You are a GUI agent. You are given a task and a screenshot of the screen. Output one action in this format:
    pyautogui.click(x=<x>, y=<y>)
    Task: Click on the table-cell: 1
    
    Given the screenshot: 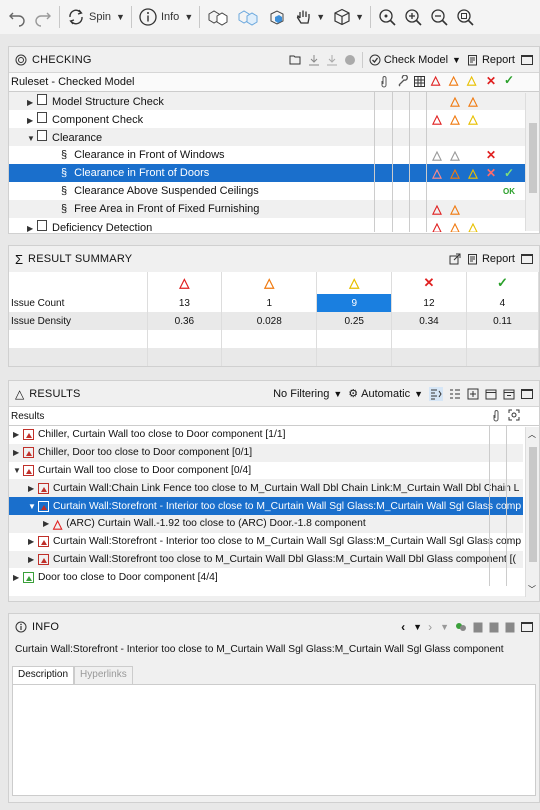 What is the action you would take?
    pyautogui.click(x=269, y=303)
    